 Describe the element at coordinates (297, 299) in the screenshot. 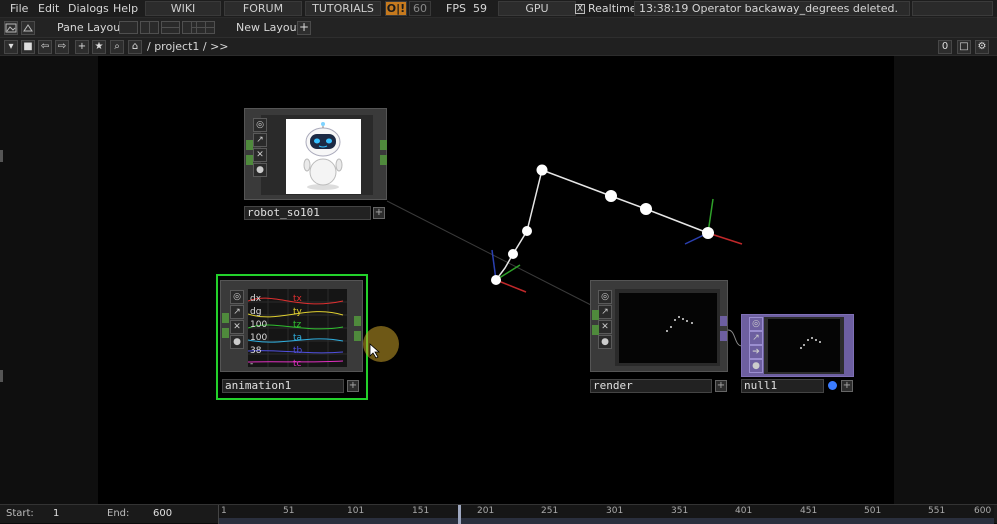

I see `channel-right-0: tx` at that location.